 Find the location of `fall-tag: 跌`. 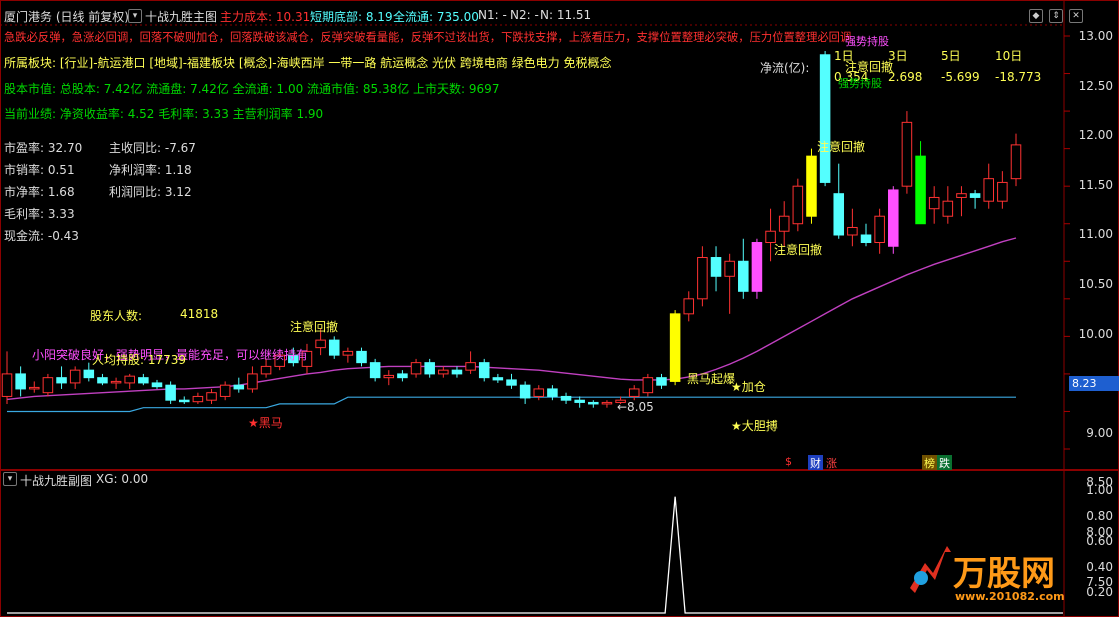

fall-tag: 跌 is located at coordinates (944, 463).